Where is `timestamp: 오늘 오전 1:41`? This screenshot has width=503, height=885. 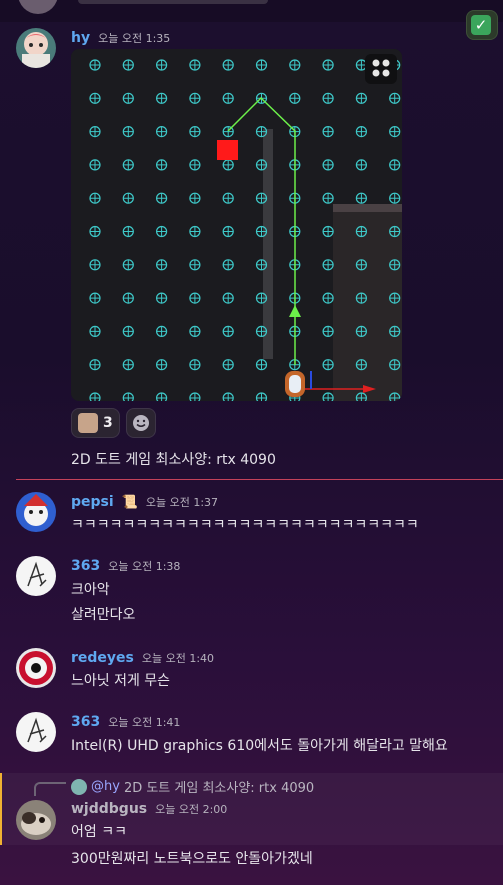 timestamp: 오늘 오전 1:41 is located at coordinates (144, 722).